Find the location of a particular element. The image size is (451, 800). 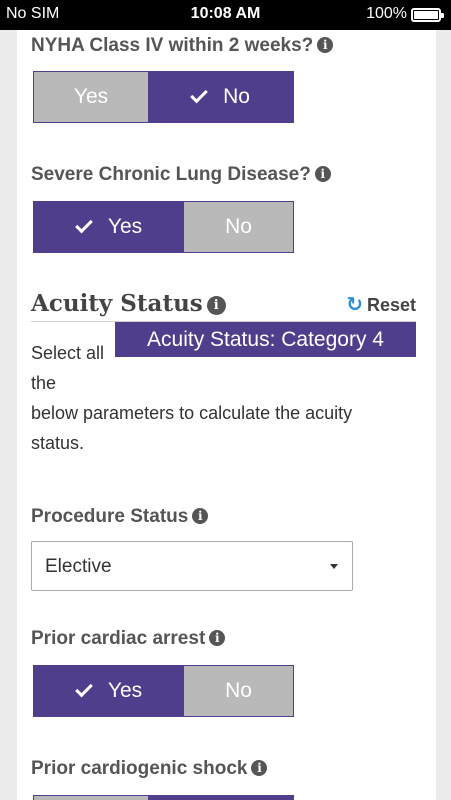

reset-label: Reset is located at coordinates (391, 305).